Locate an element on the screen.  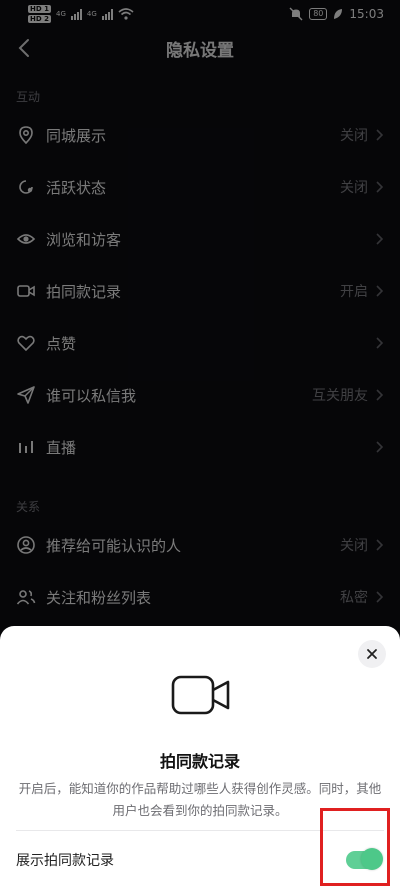
close-icon is located at coordinates (372, 654).